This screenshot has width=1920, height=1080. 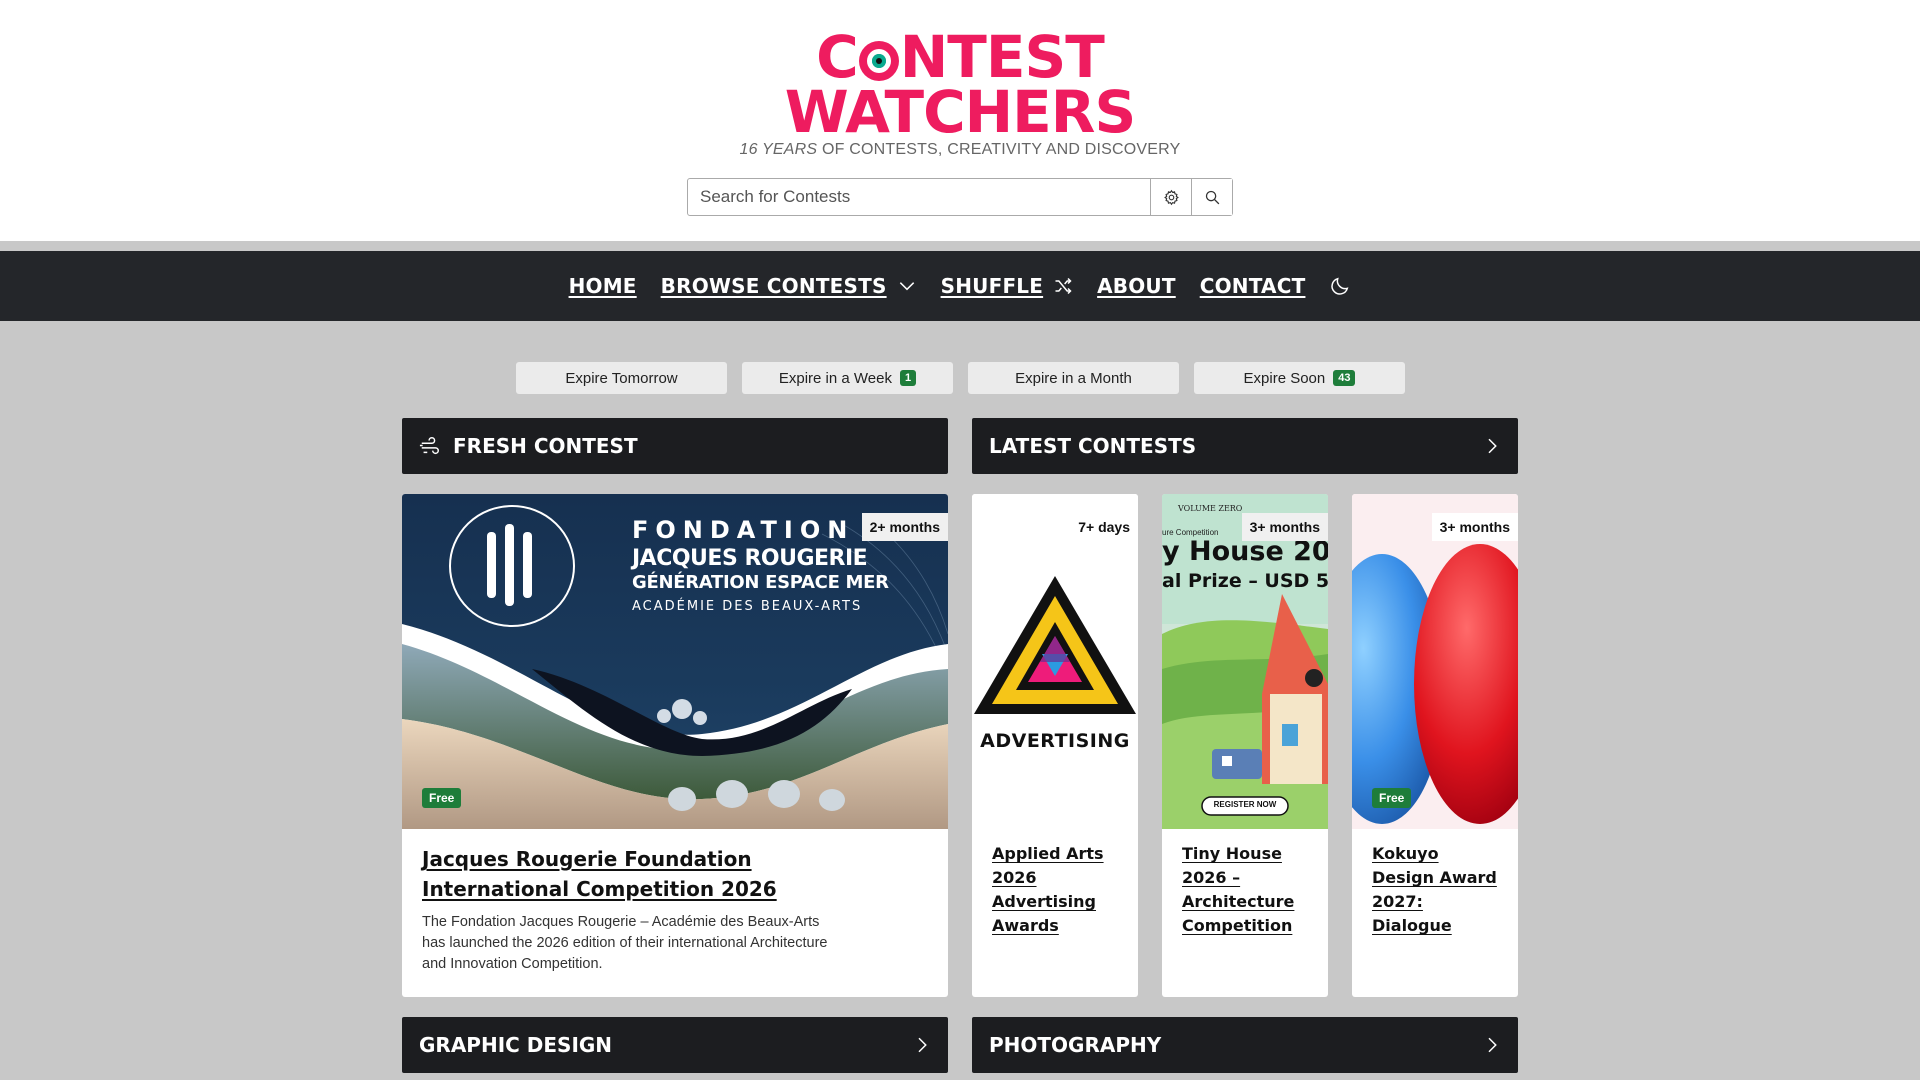 I want to click on image-caption: ADVERTISING, so click(x=1055, y=741).